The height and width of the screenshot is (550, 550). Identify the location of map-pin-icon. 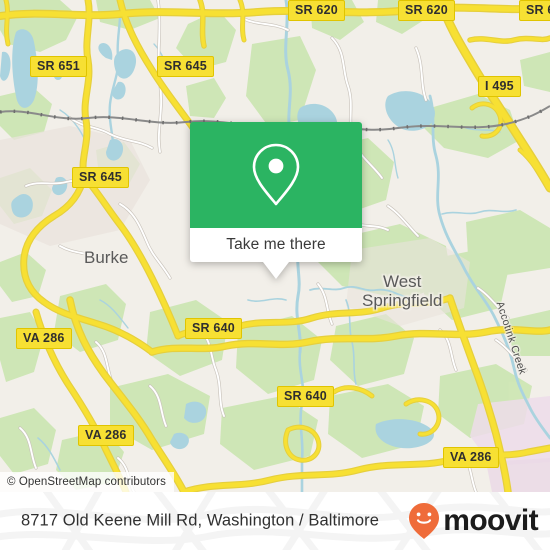
(276, 174).